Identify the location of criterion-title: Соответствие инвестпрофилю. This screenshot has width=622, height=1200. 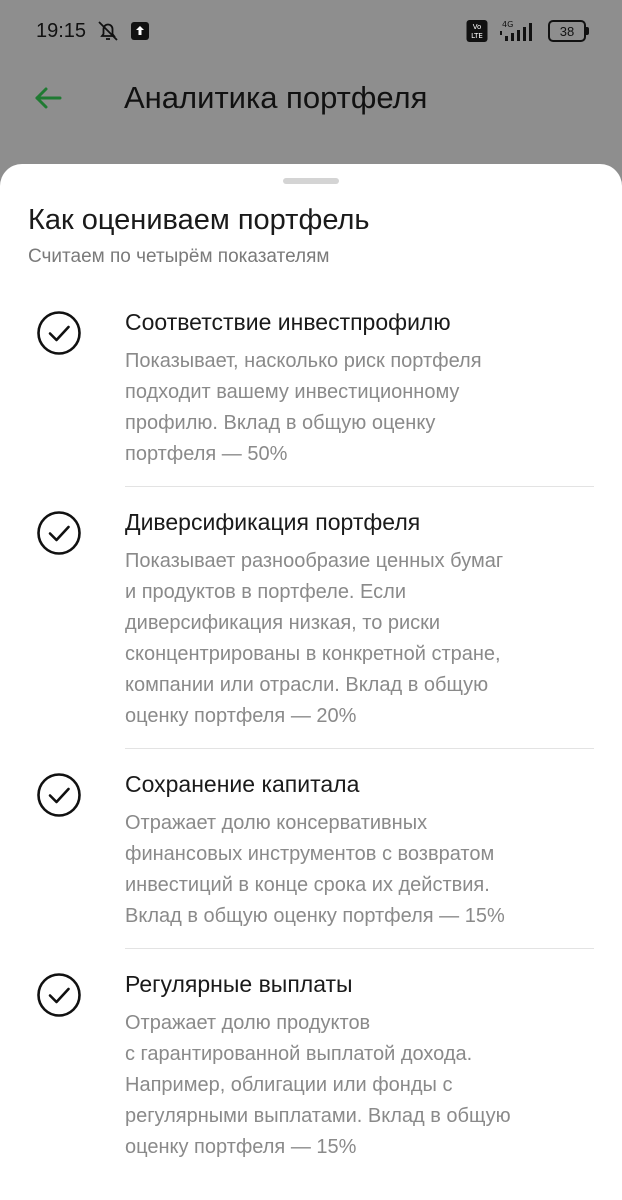
(288, 322).